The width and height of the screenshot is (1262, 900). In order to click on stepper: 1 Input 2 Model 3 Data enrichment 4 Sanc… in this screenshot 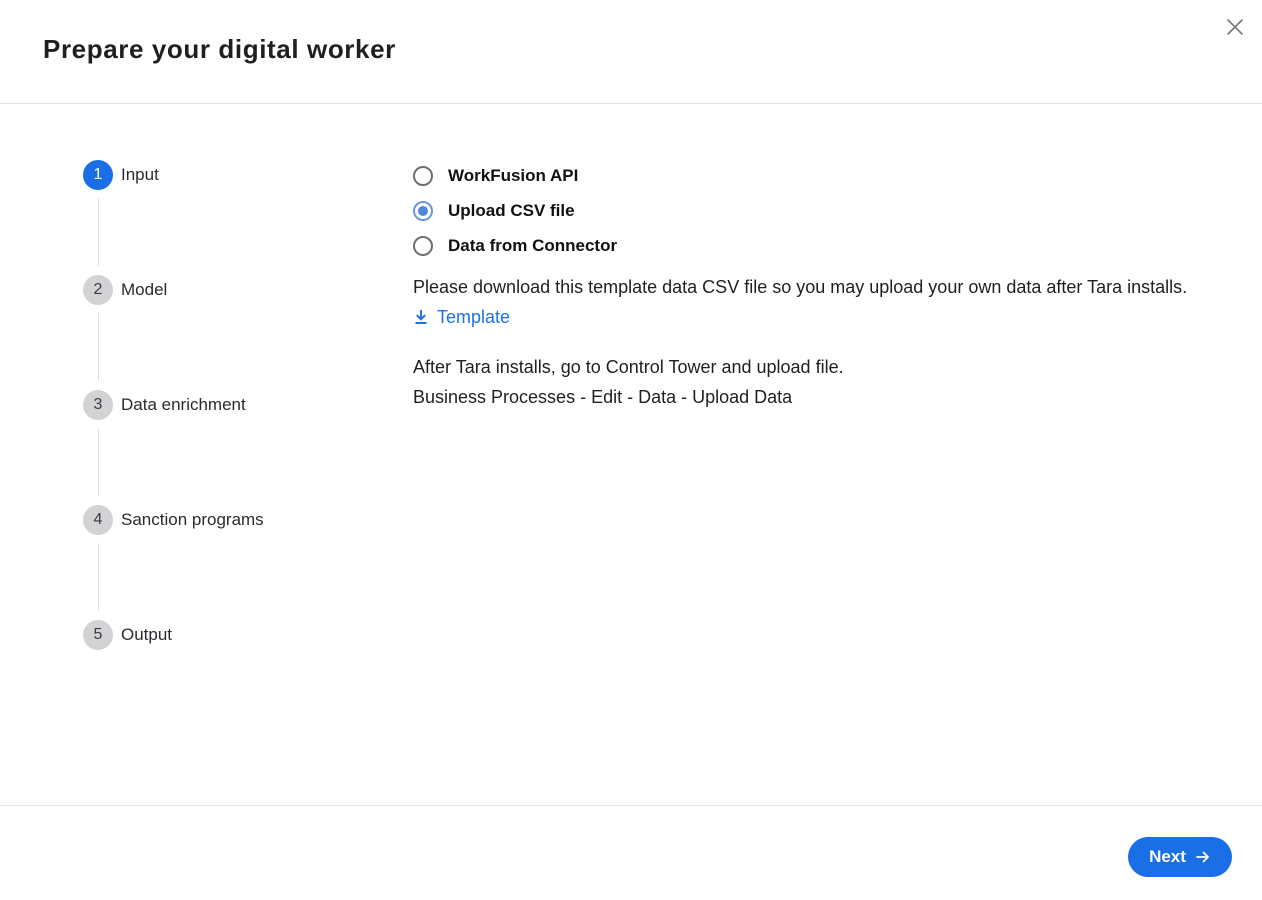, I will do `click(213, 410)`.